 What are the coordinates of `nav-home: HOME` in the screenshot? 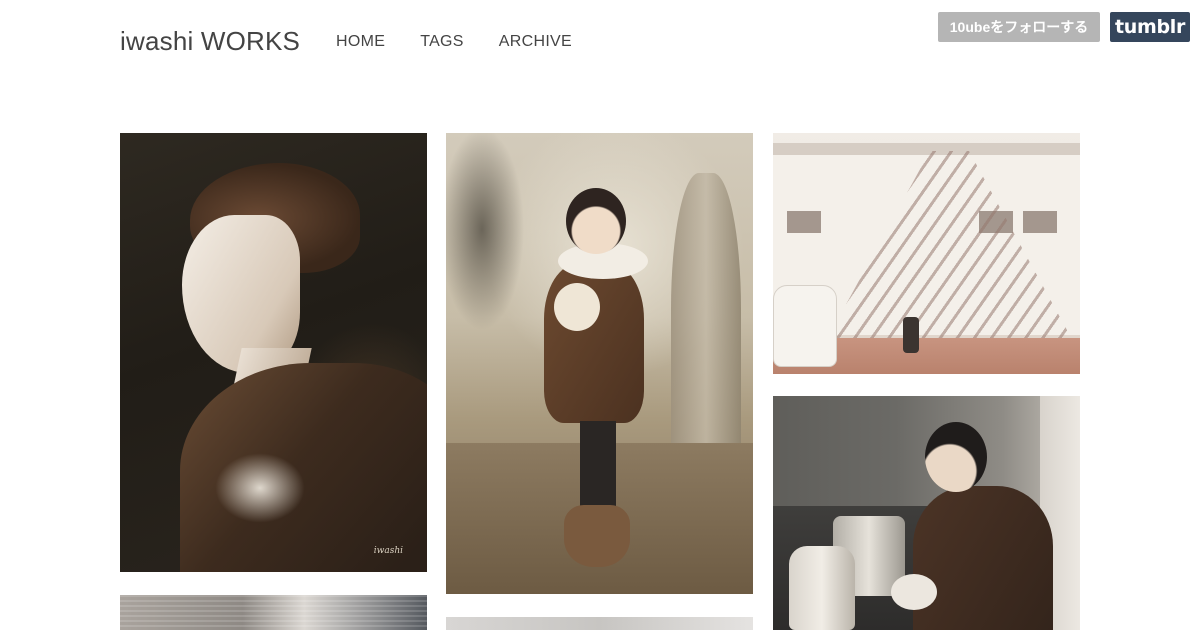 It's located at (360, 42).